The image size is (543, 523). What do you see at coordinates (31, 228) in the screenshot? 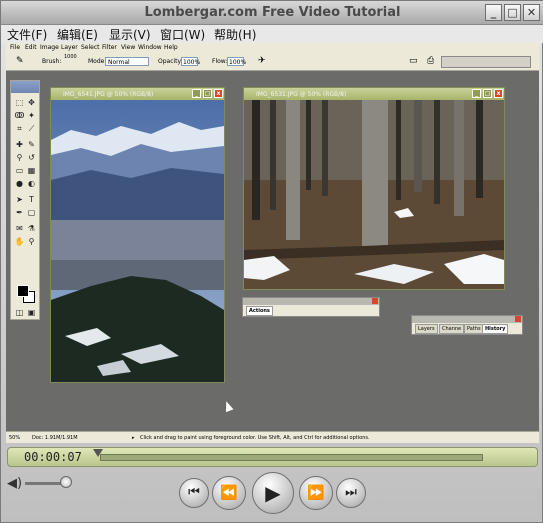
I see `eyedropper-icon: ⚗` at bounding box center [31, 228].